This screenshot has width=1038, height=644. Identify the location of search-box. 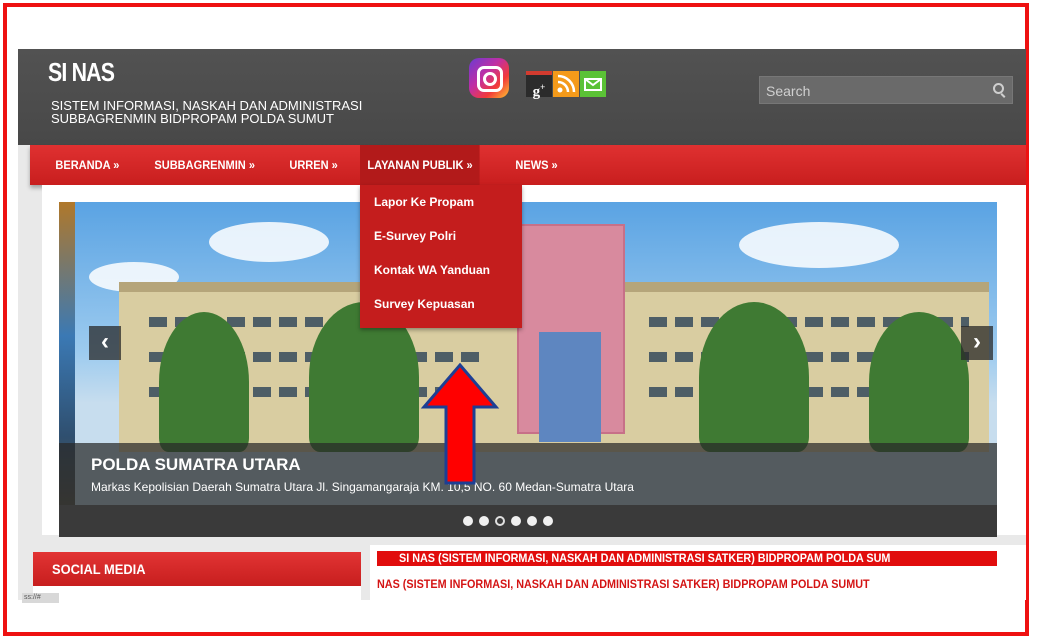
(886, 90).